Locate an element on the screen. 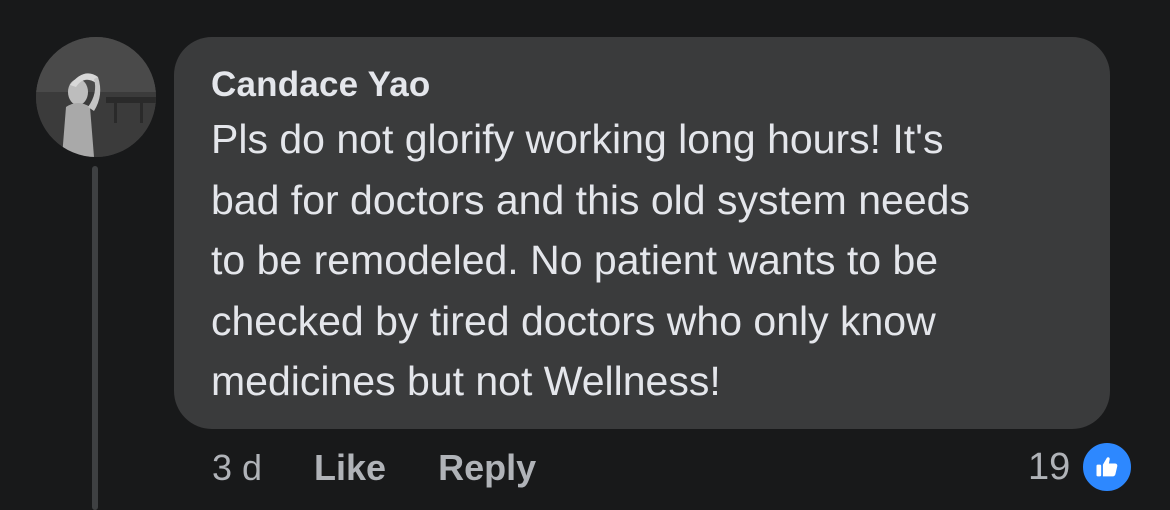 The width and height of the screenshot is (1170, 510). avatar-photo is located at coordinates (96, 97).